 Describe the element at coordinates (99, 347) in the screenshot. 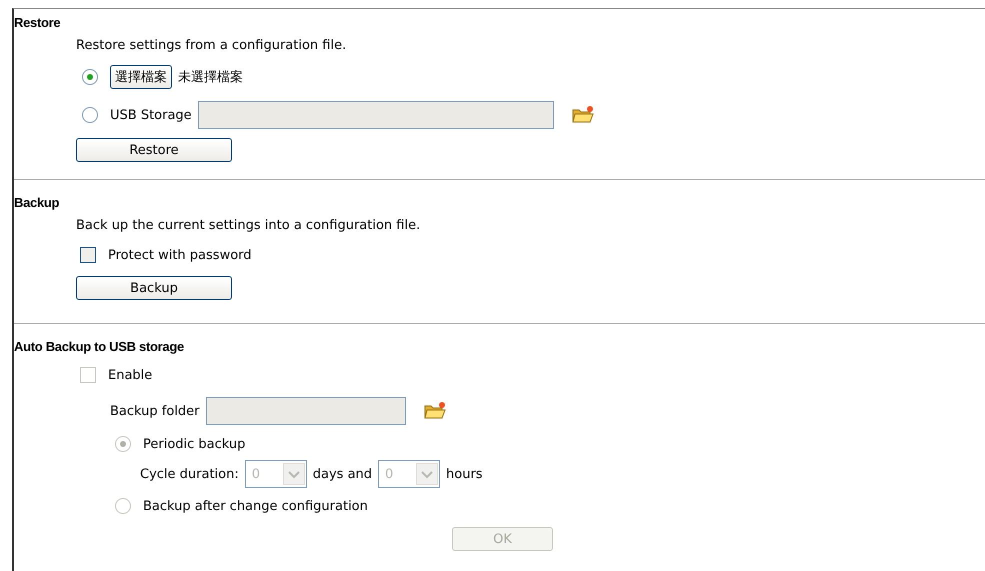

I see `section-heading: Auto Backup to USB storage` at that location.